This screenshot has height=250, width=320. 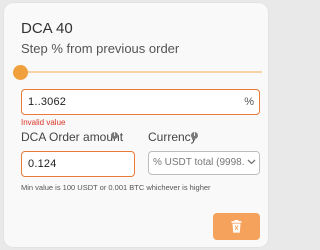 I want to click on currency-selected-value: % USDT total (9998.73, so click(x=204, y=162).